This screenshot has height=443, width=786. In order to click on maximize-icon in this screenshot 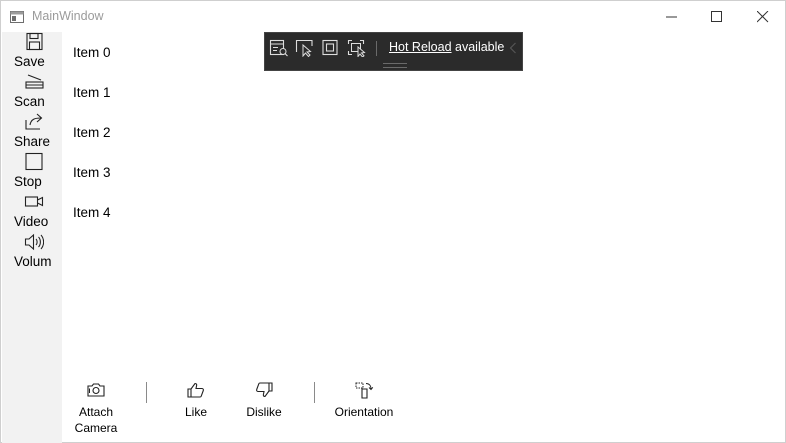, I will do `click(716, 16)`.